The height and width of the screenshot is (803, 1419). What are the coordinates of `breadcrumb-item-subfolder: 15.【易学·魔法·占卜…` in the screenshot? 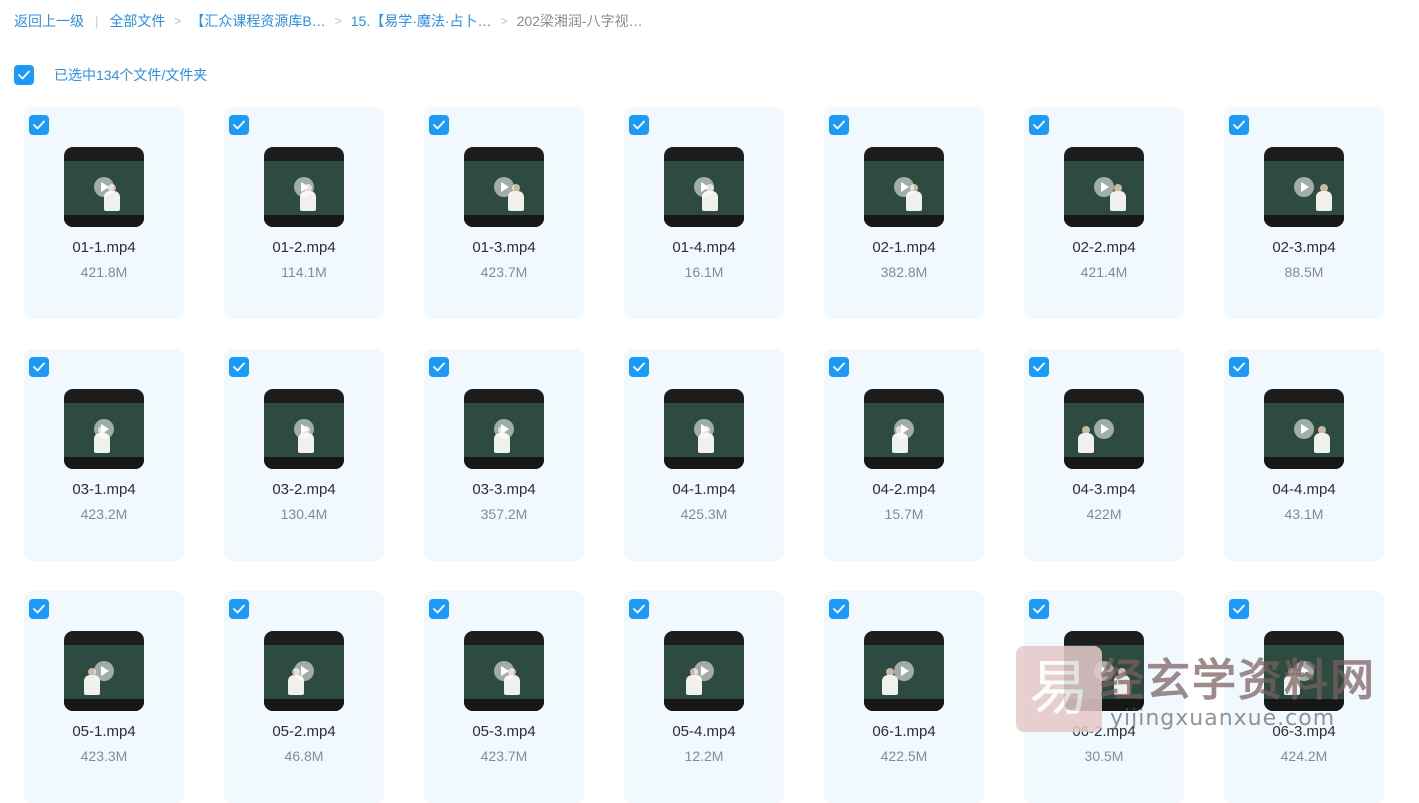 It's located at (421, 21).